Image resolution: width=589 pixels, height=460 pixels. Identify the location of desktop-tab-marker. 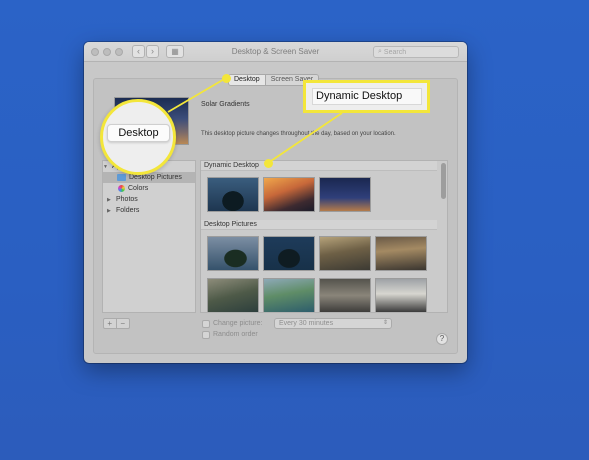
(226, 78).